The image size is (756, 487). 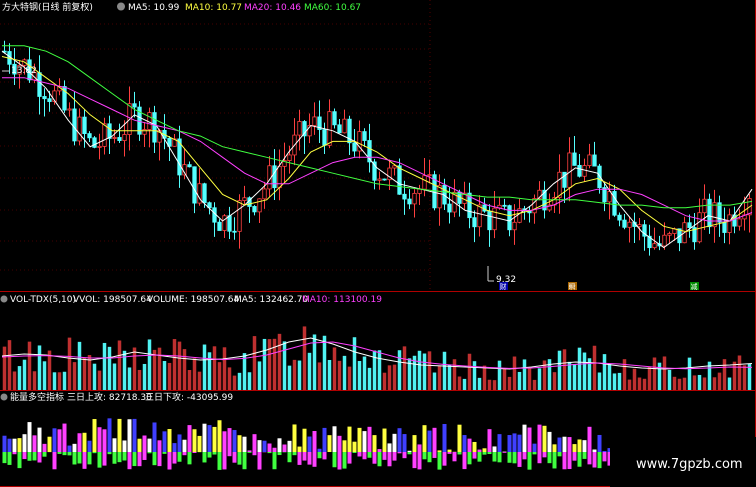 I want to click on badge-cai-text: 财, so click(x=503, y=286).